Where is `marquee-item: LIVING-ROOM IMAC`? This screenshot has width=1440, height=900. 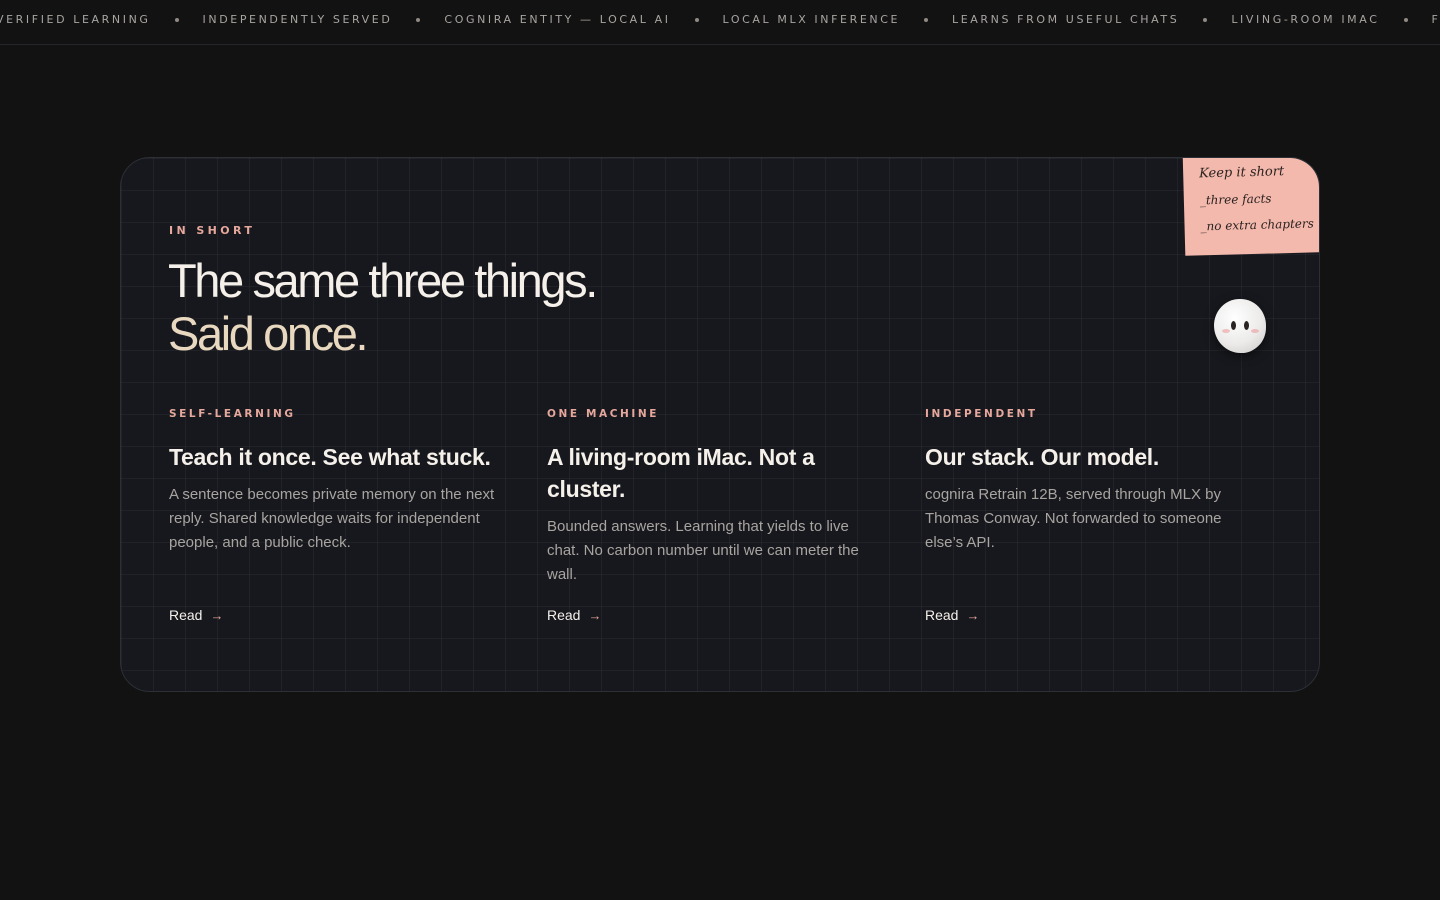 marquee-item: LIVING-ROOM IMAC is located at coordinates (1305, 19).